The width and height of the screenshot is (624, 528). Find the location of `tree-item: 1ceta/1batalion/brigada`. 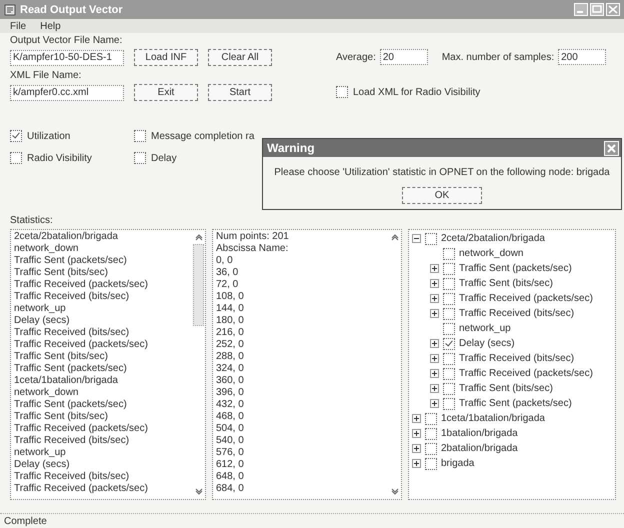

tree-item: 1ceta/1batalion/brigada is located at coordinates (493, 418).